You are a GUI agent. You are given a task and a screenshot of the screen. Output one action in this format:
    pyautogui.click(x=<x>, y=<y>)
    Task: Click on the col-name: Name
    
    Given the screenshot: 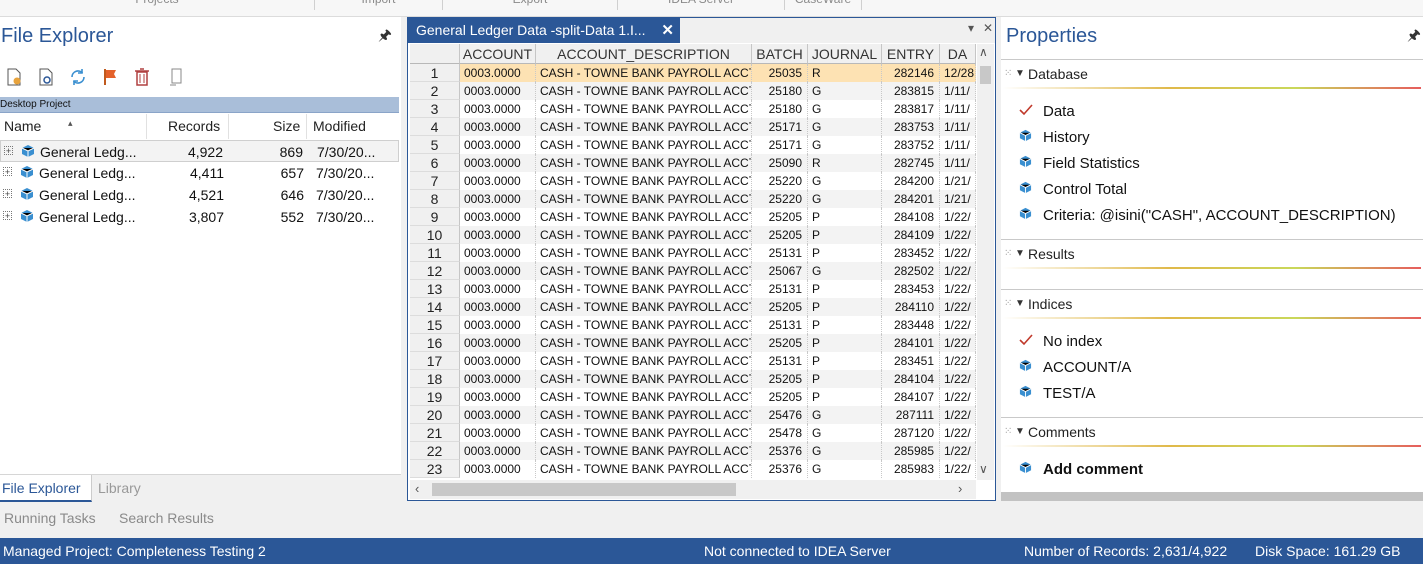 What is the action you would take?
    pyautogui.click(x=22, y=126)
    